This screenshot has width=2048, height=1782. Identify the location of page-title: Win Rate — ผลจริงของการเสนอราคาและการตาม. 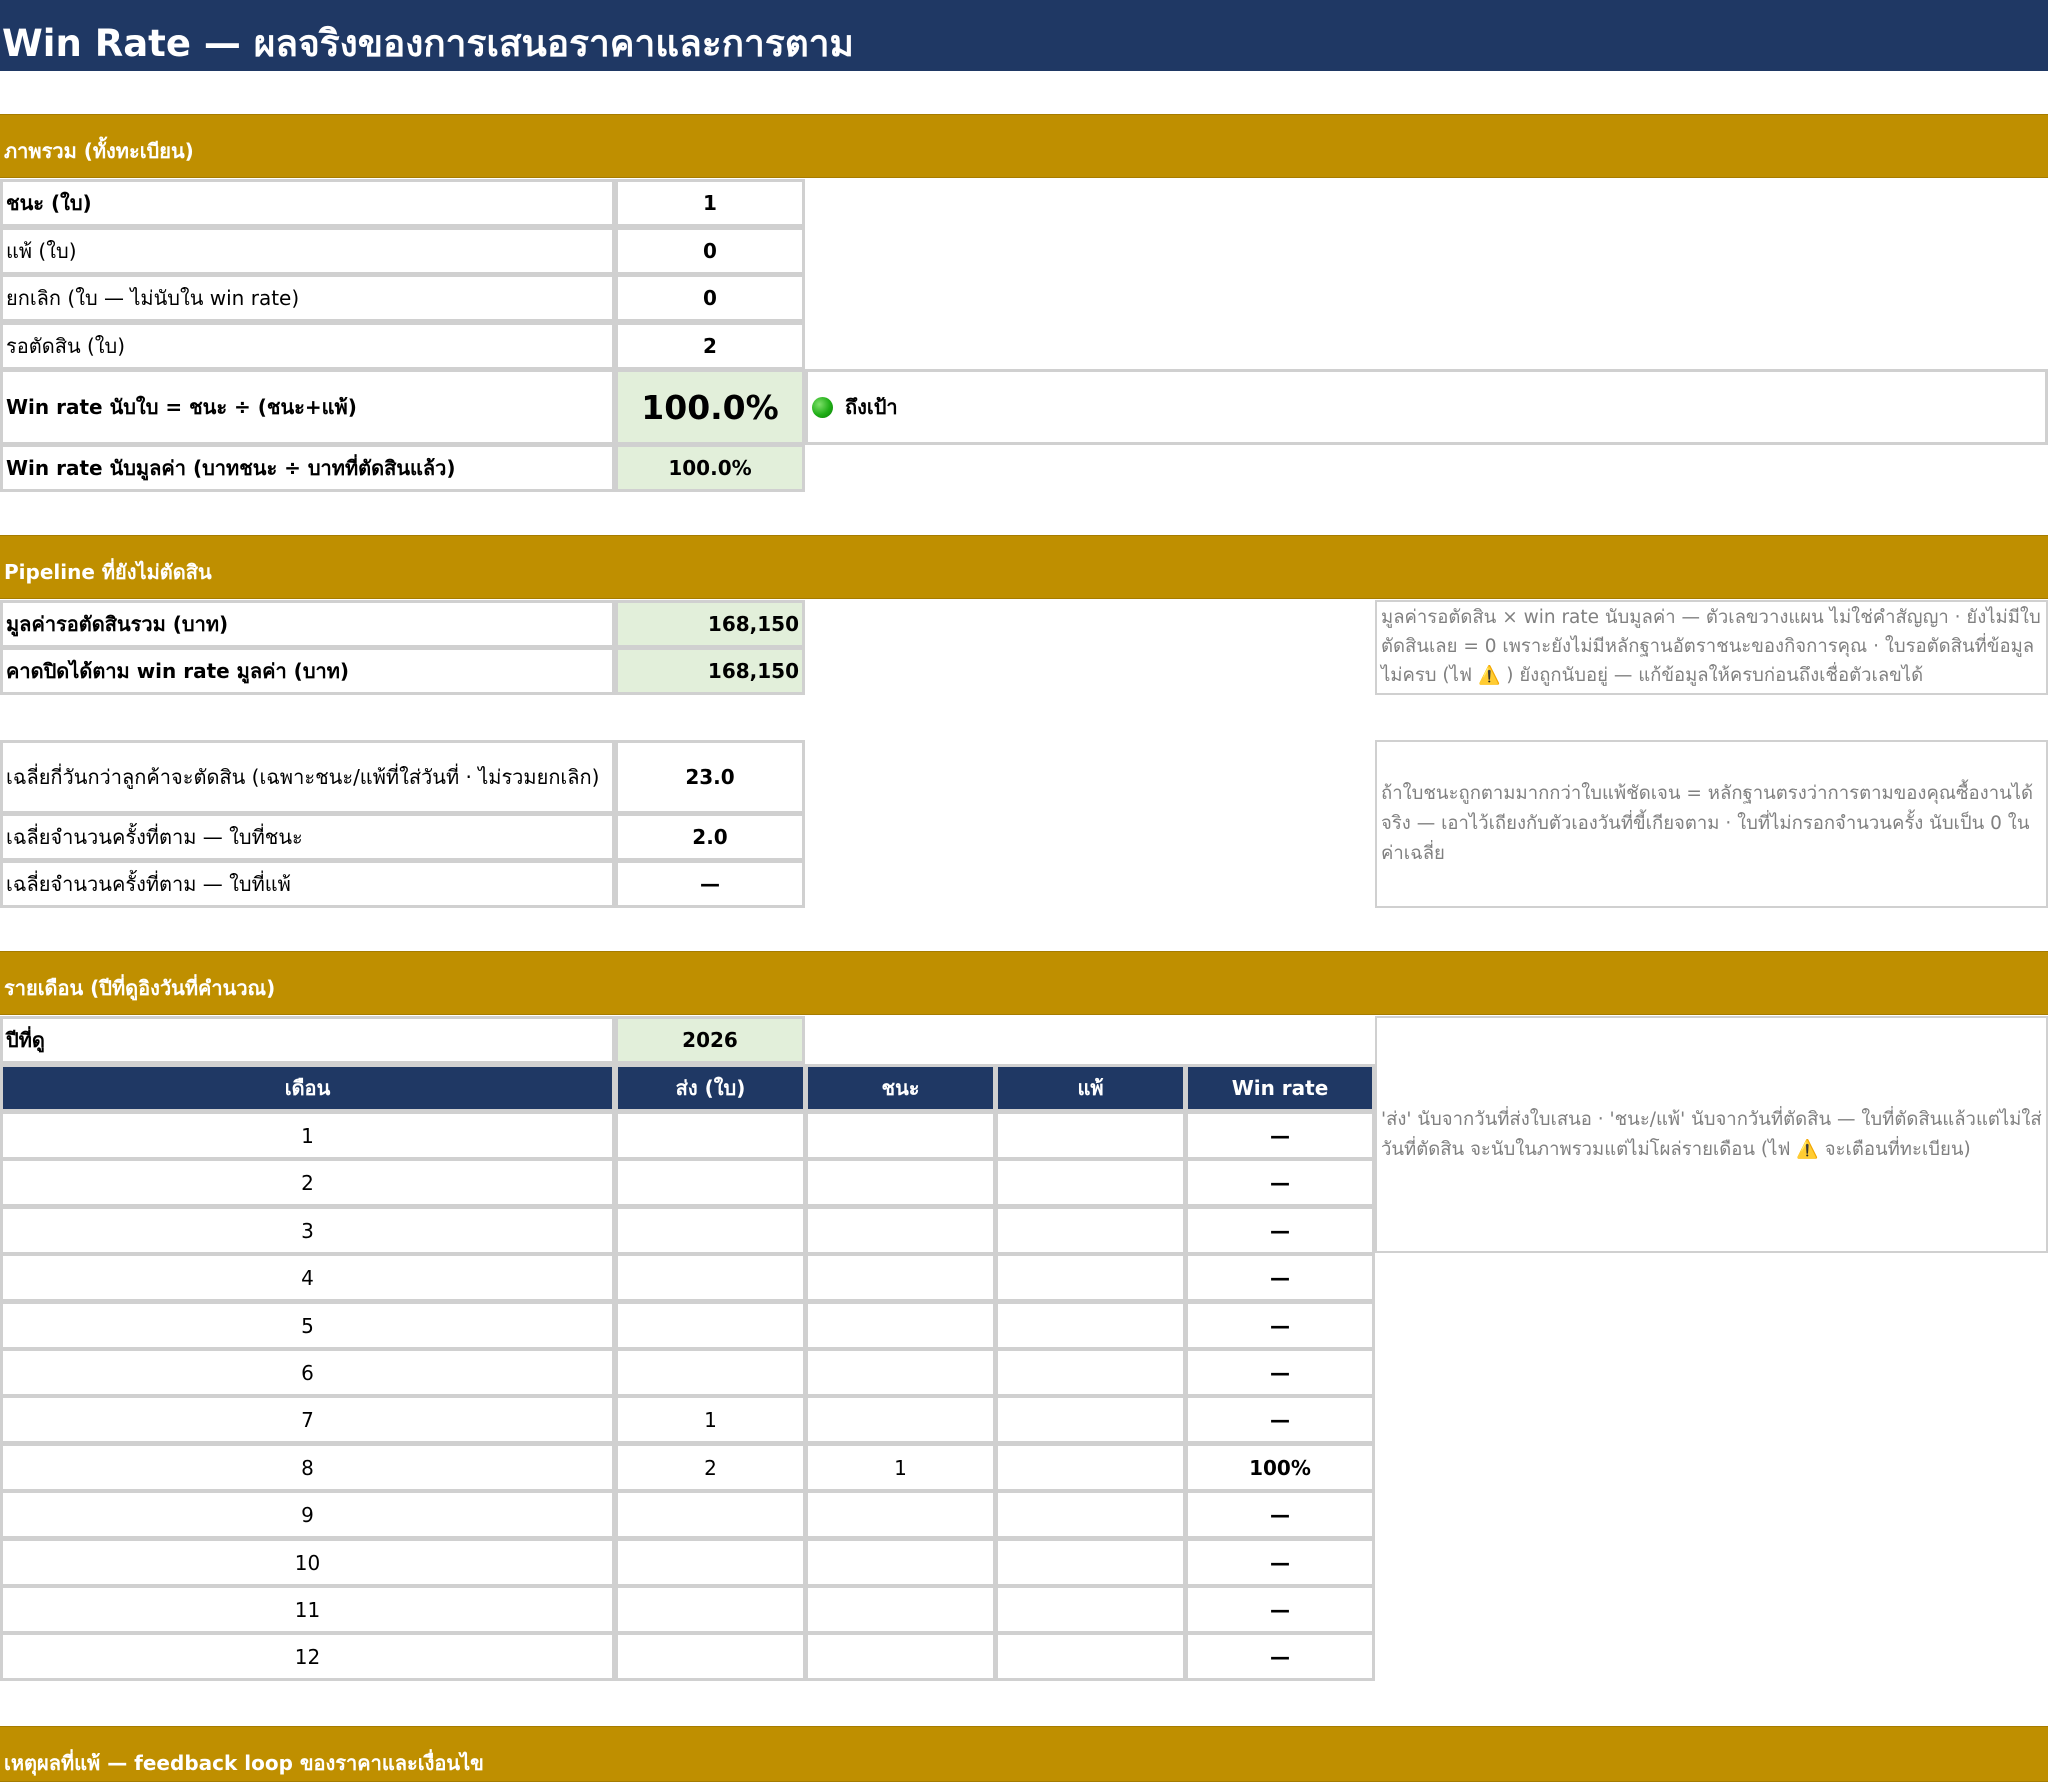
(1024, 35).